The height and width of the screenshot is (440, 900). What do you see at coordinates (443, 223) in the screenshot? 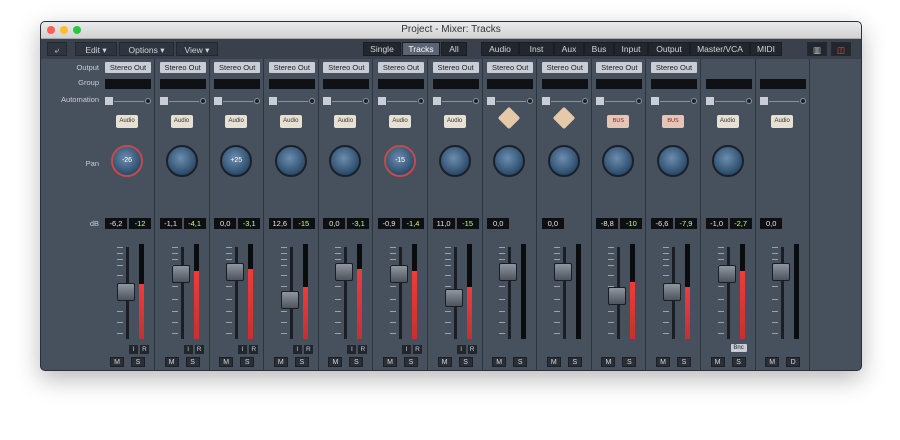
I see `volume-readout: 11,0` at bounding box center [443, 223].